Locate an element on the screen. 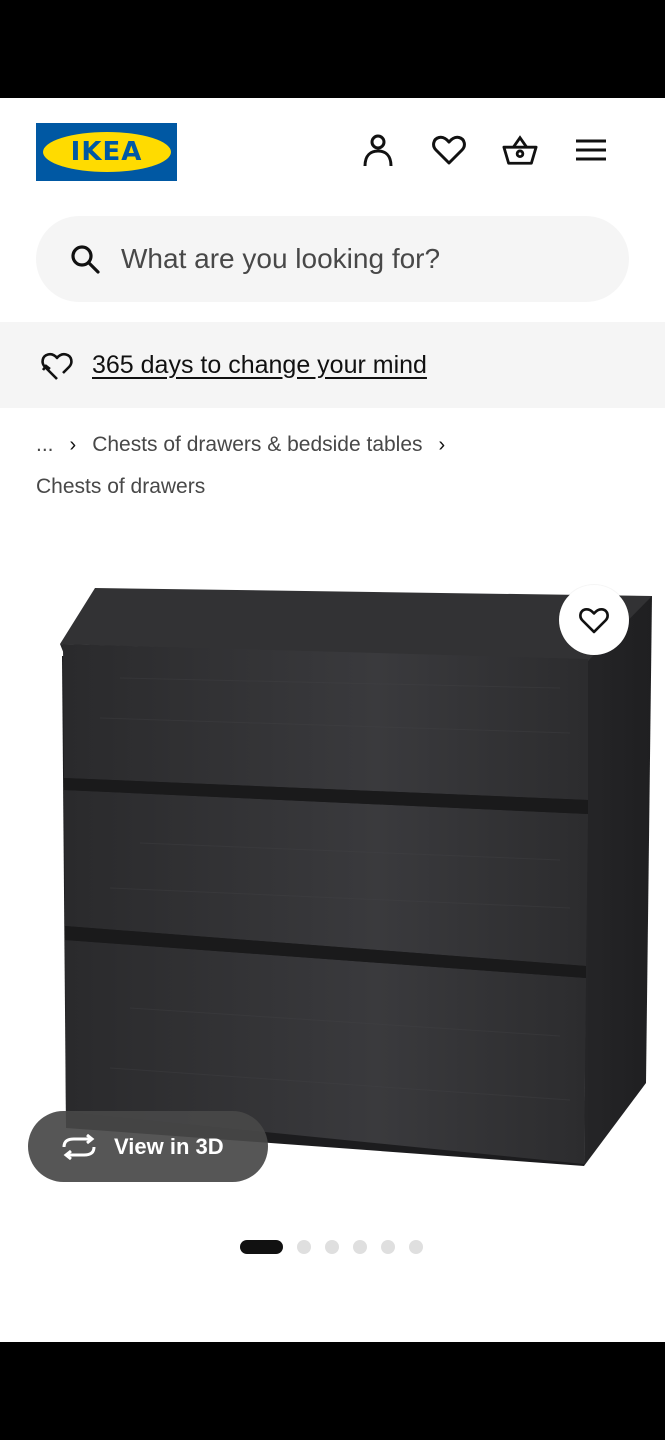 The height and width of the screenshot is (1440, 665). heart-return-icon is located at coordinates (57, 366).